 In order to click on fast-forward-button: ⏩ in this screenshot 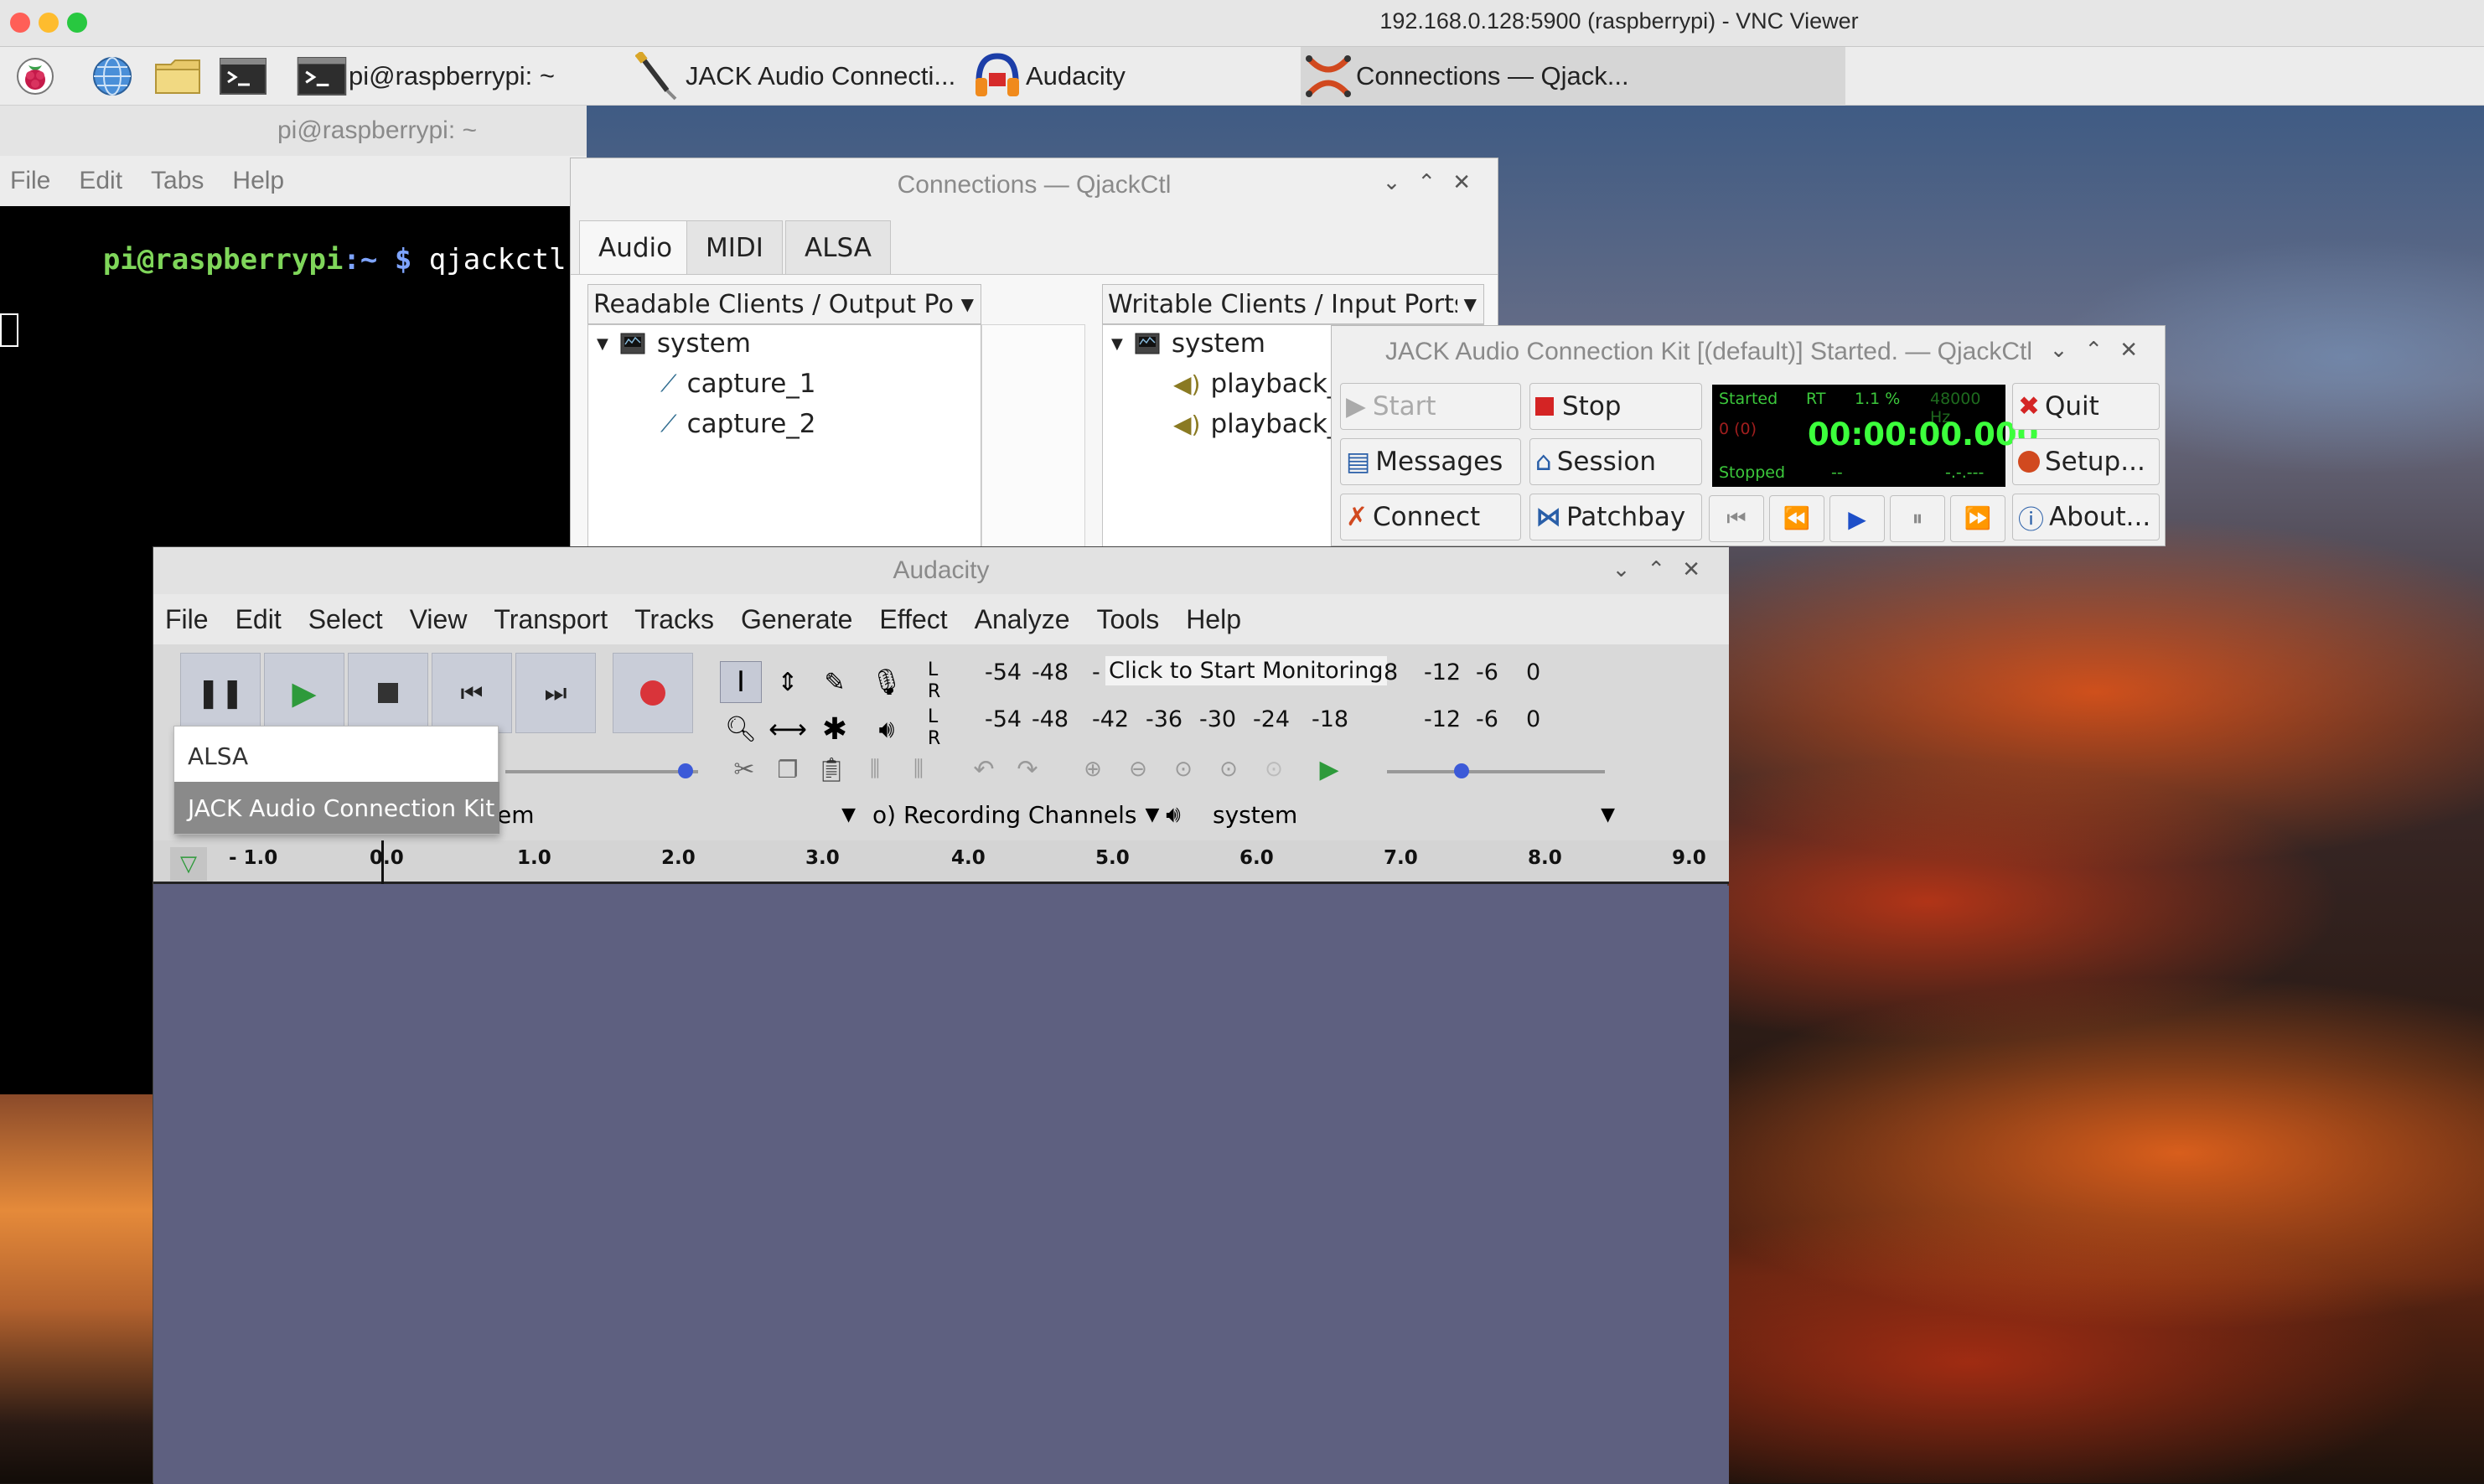, I will do `click(1977, 519)`.